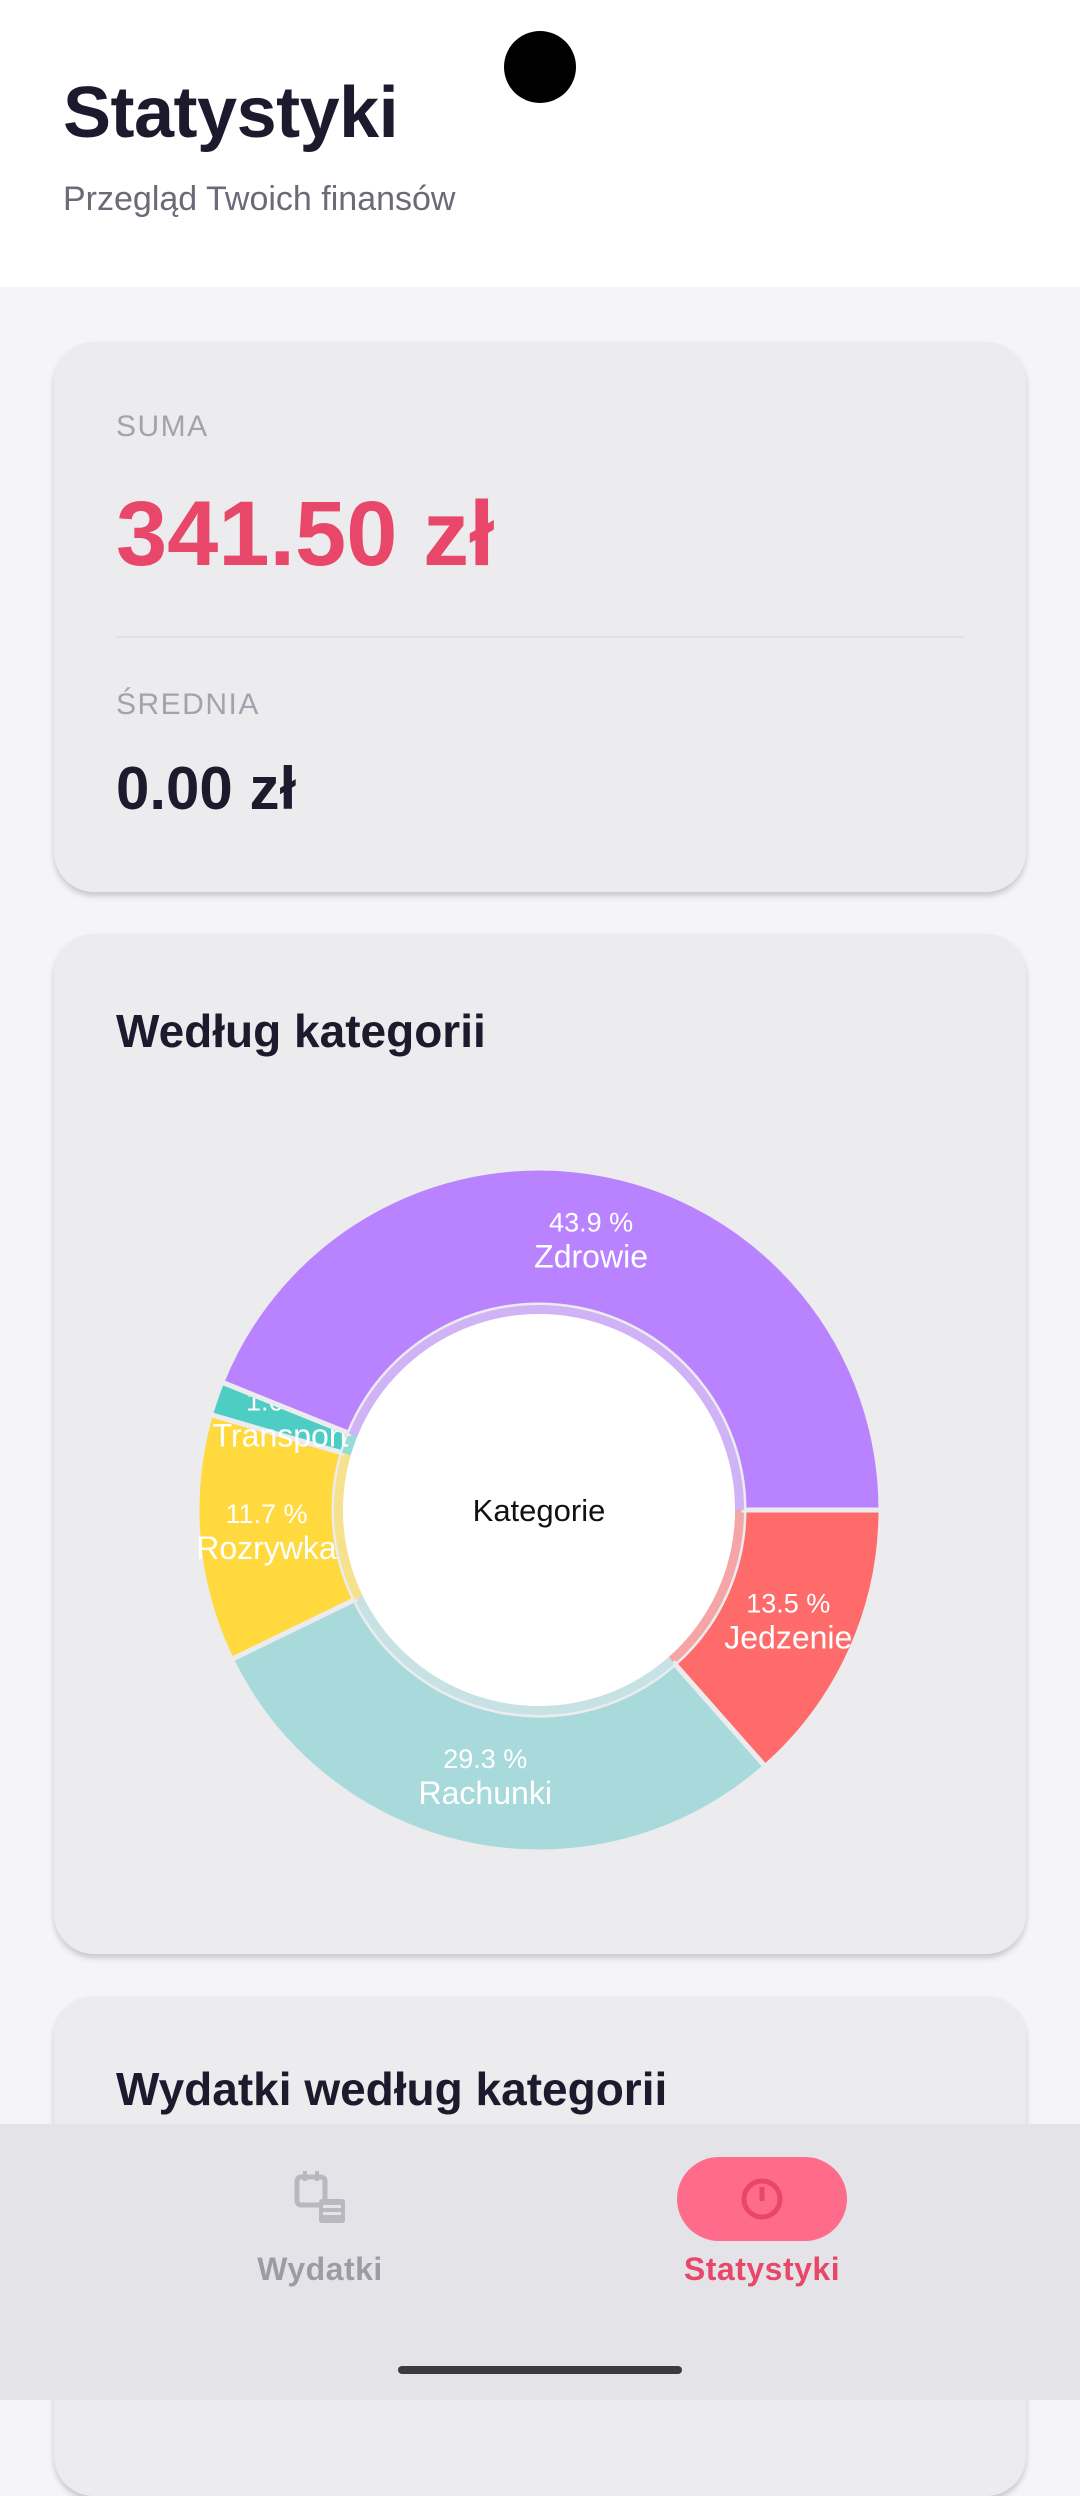 The width and height of the screenshot is (1080, 2496). Describe the element at coordinates (162, 426) in the screenshot. I see `sum-label: SUMA` at that location.